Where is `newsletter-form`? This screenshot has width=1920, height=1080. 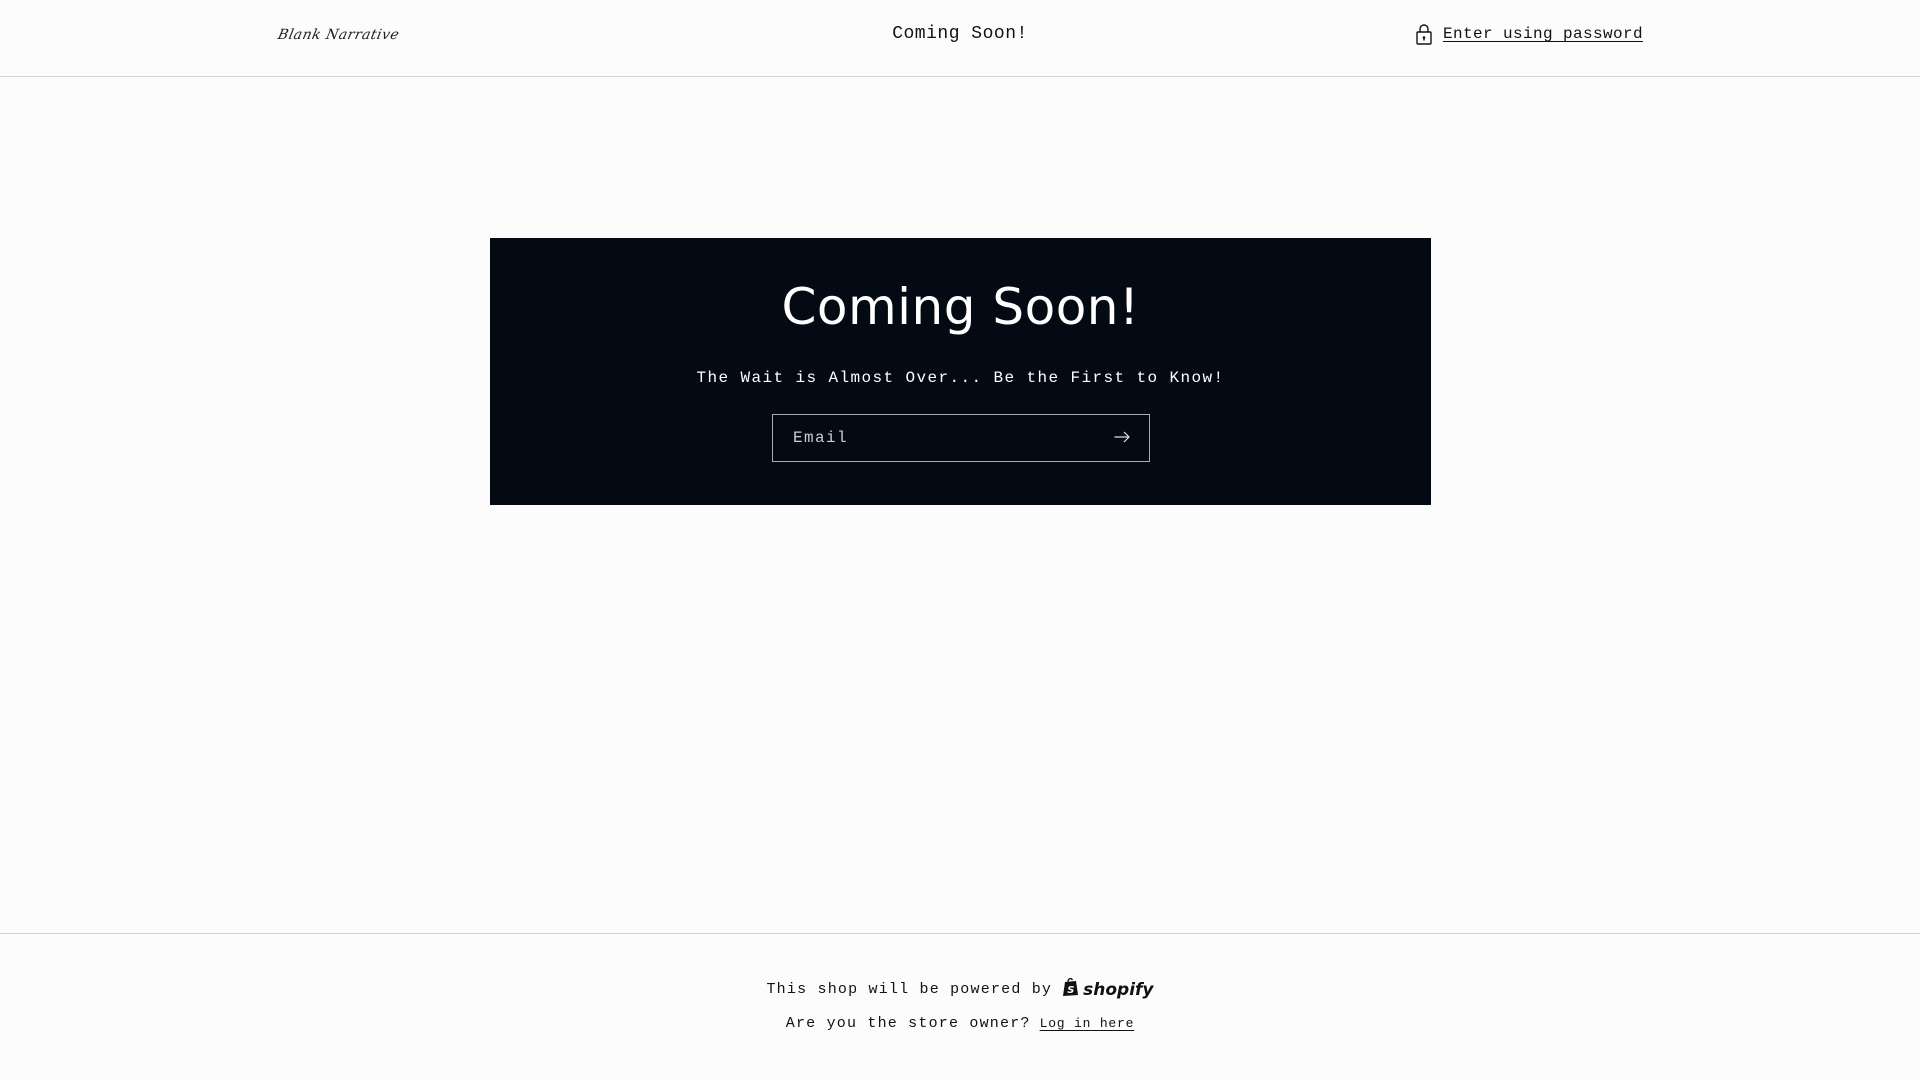
newsletter-form is located at coordinates (961, 438).